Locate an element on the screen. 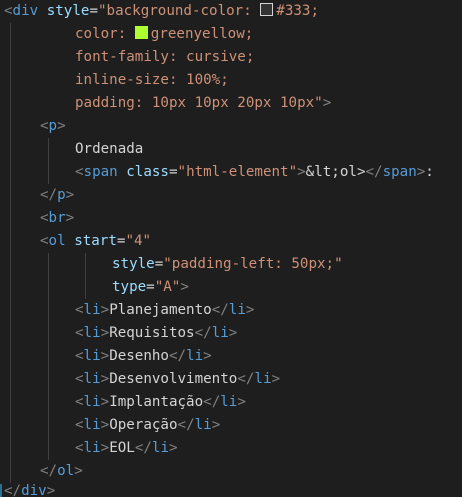 Image resolution: width=462 pixels, height=497 pixels. token-string: color: is located at coordinates (105, 34).